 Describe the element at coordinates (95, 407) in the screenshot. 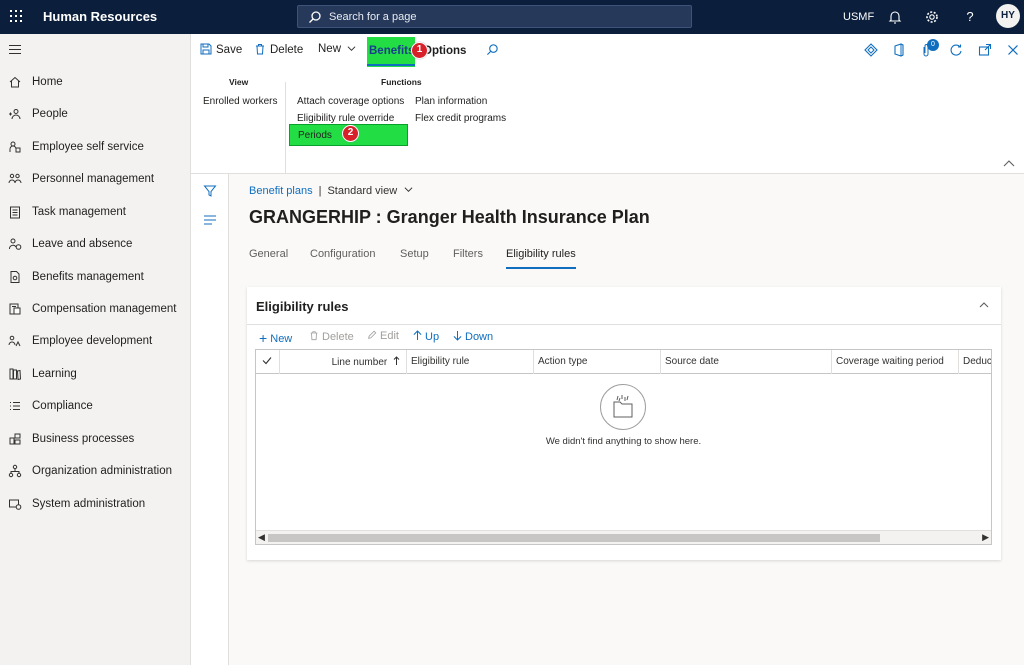

I see `sidebar-item-compliance: Compliance` at that location.